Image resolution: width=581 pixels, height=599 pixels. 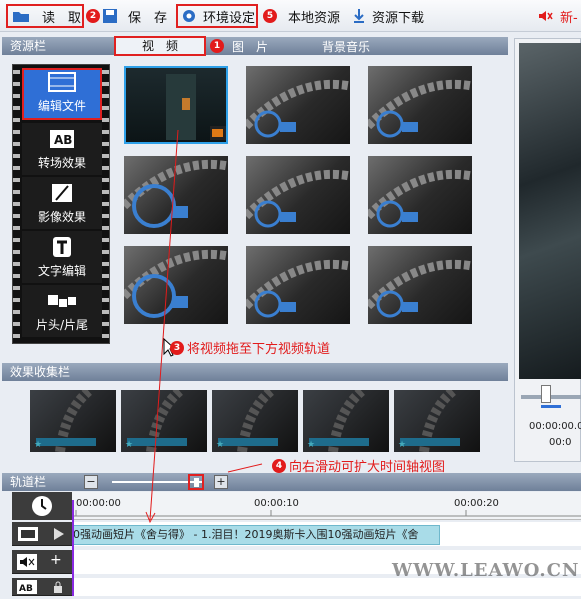 I want to click on annotation-arrows, so click(x=204, y=326).